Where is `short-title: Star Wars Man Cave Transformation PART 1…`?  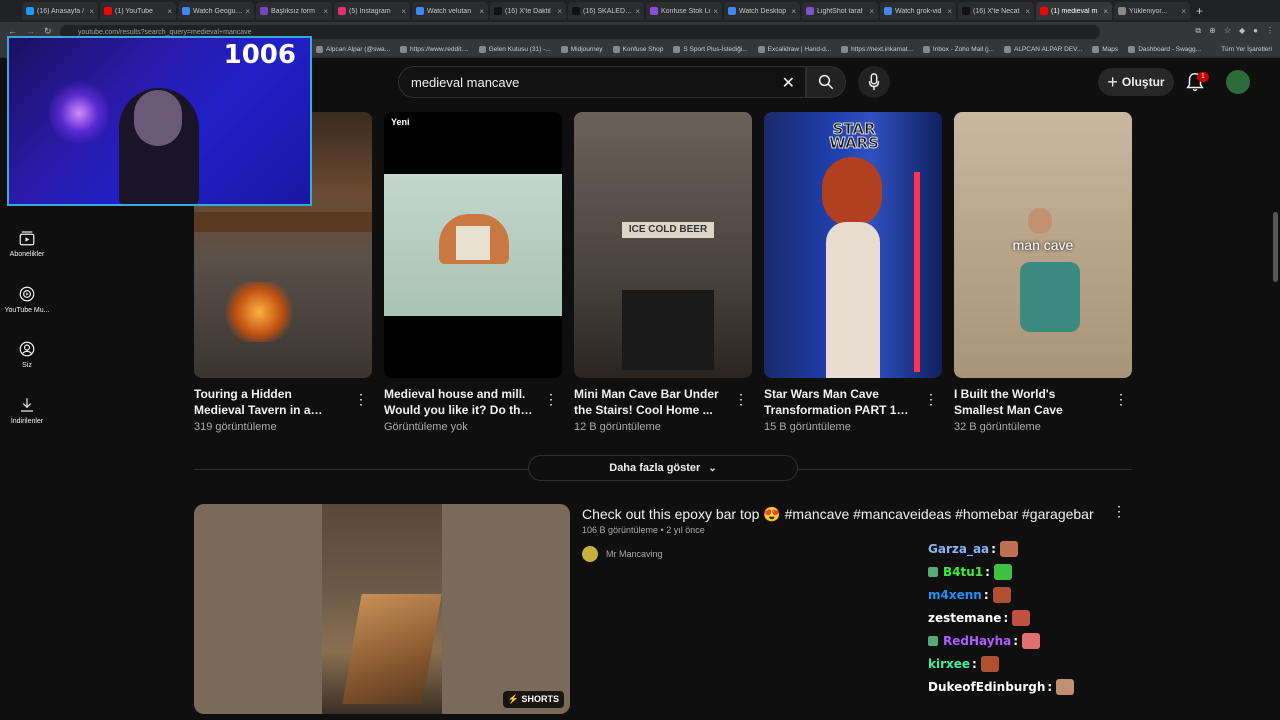 short-title: Star Wars Man Cave Transformation PART 1… is located at coordinates (839, 402).